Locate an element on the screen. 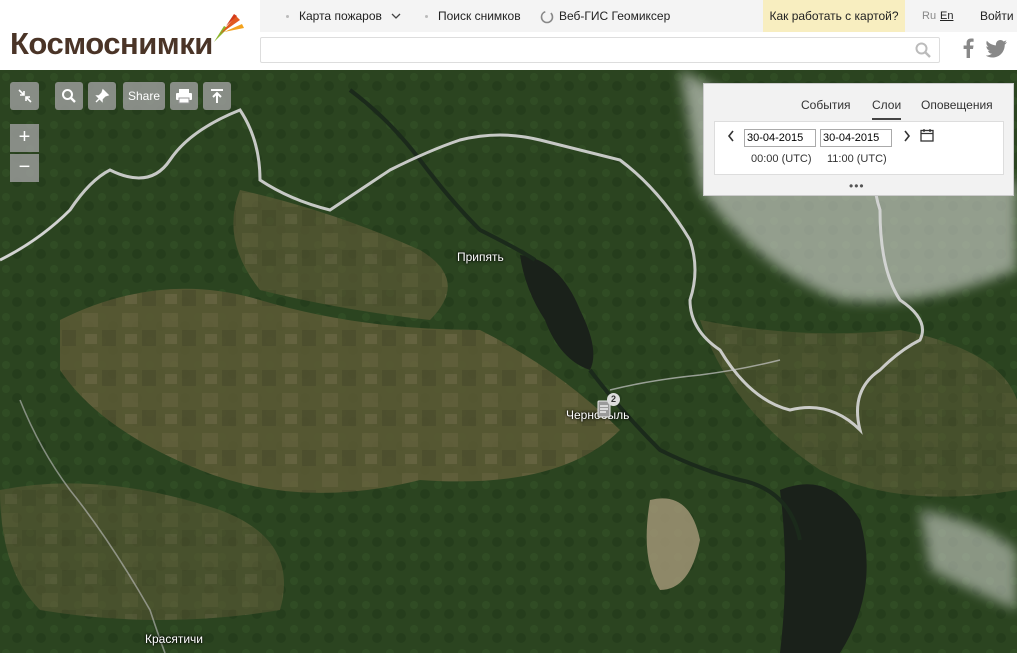 This screenshot has width=1017, height=653. prev-date-button is located at coordinates (731, 137).